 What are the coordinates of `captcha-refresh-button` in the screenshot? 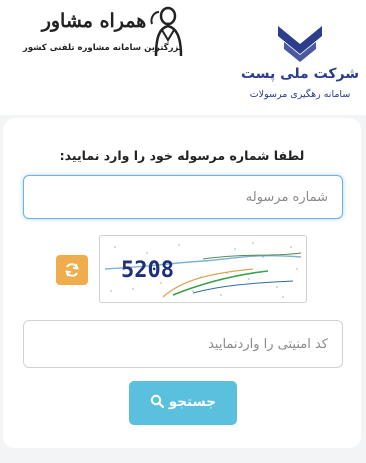 It's located at (72, 270).